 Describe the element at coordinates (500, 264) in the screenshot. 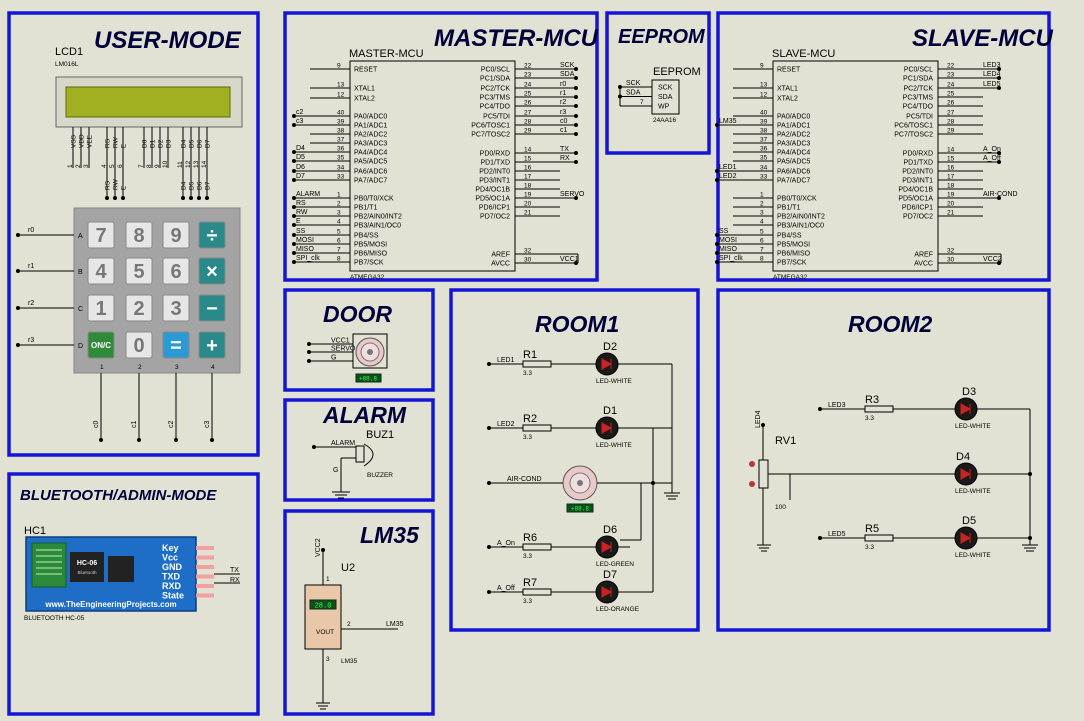

I see `master-pin-label: AVCC` at that location.